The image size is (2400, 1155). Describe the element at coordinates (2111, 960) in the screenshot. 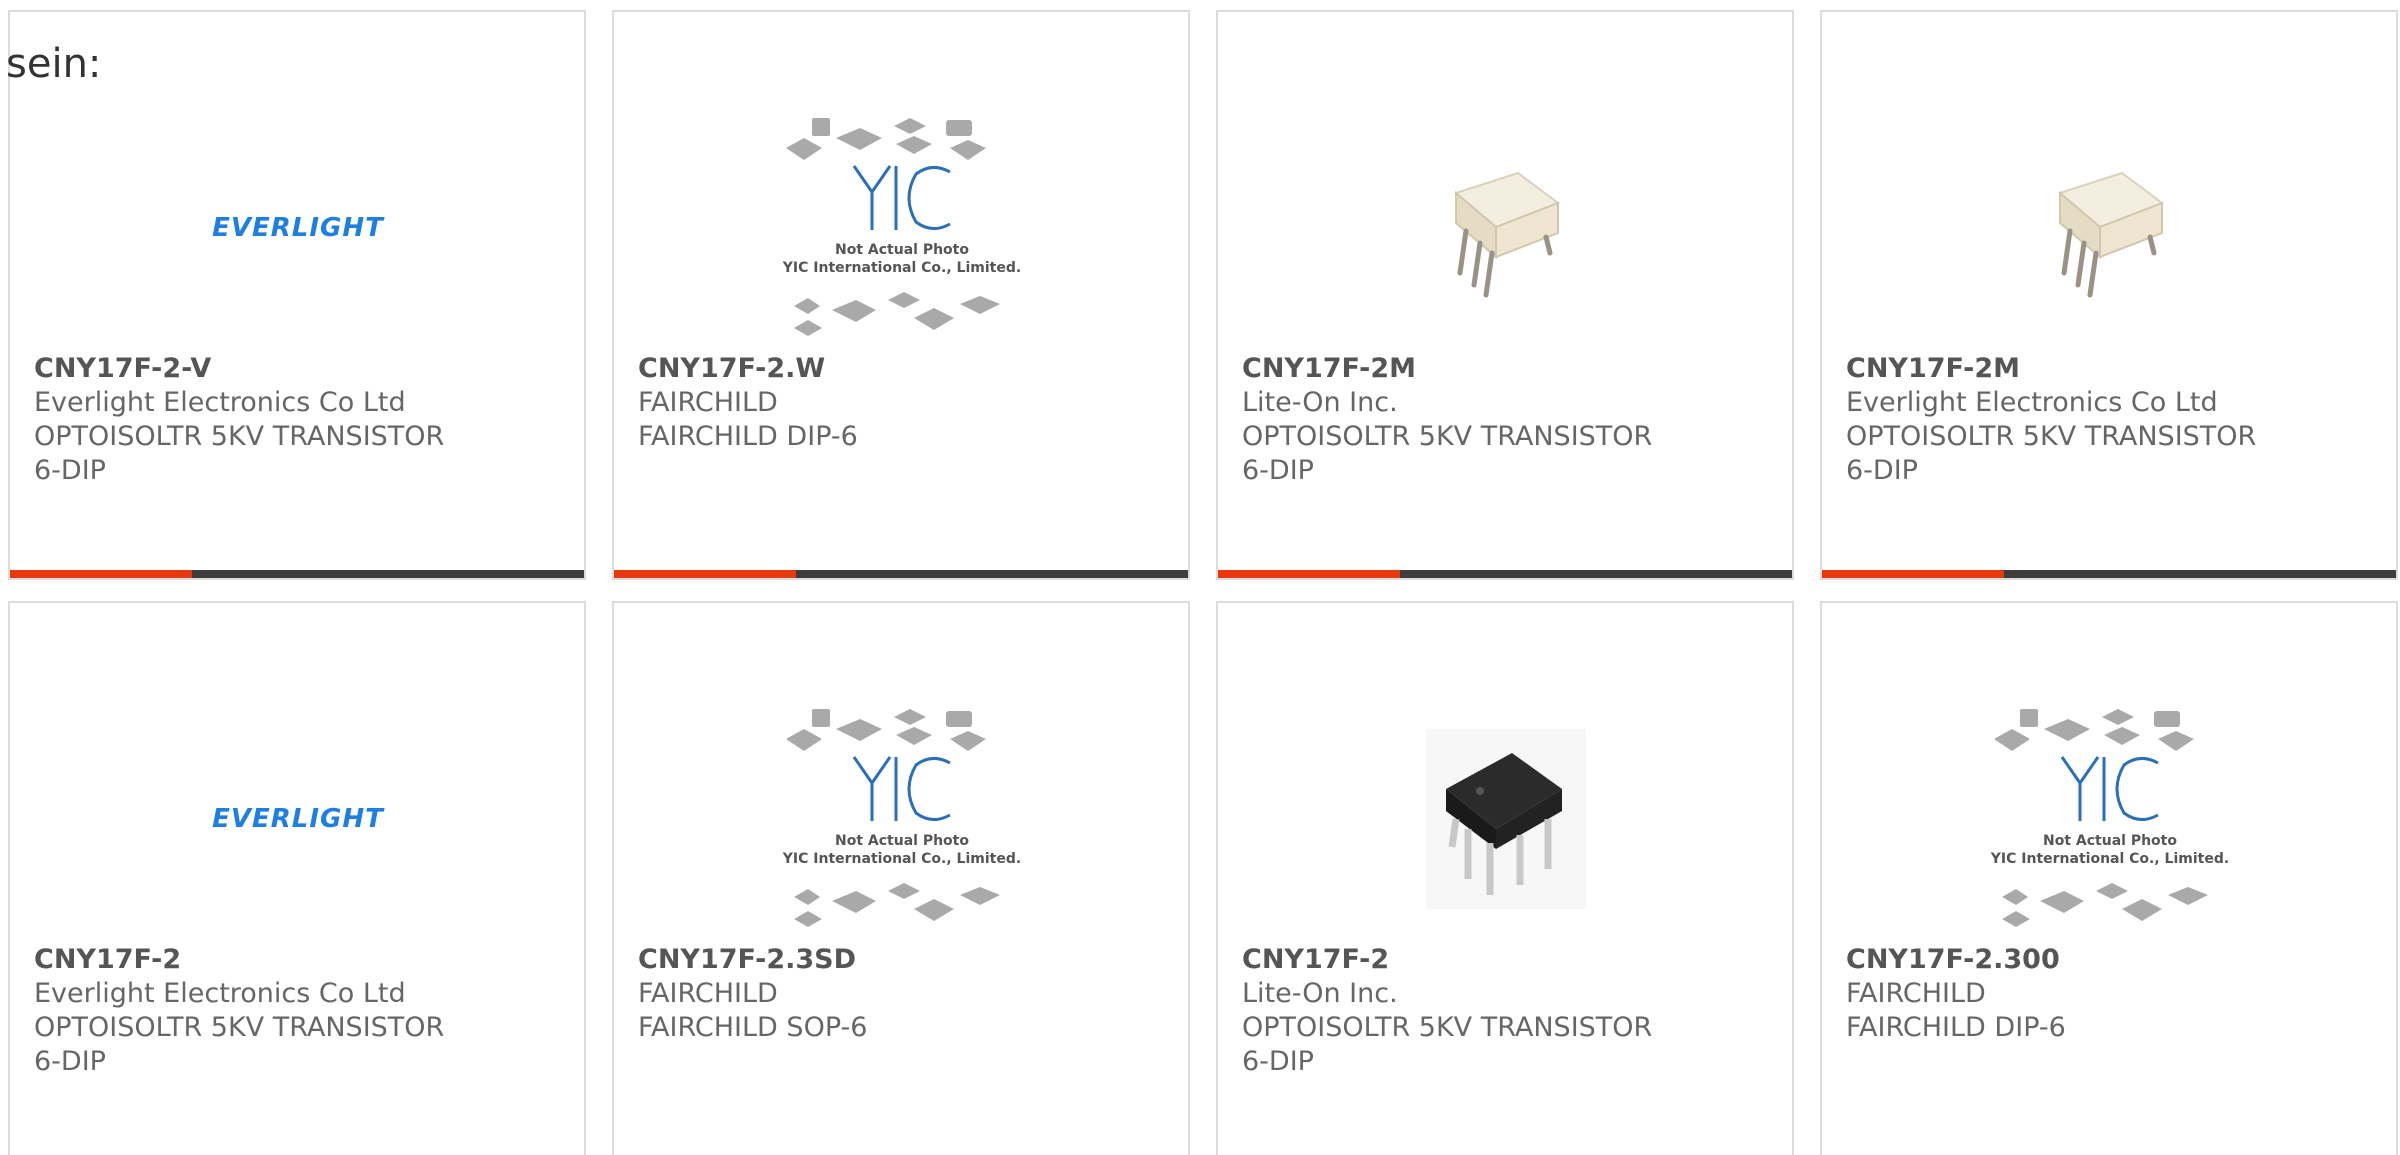

I see `part-number: CNY17F-2.300` at that location.